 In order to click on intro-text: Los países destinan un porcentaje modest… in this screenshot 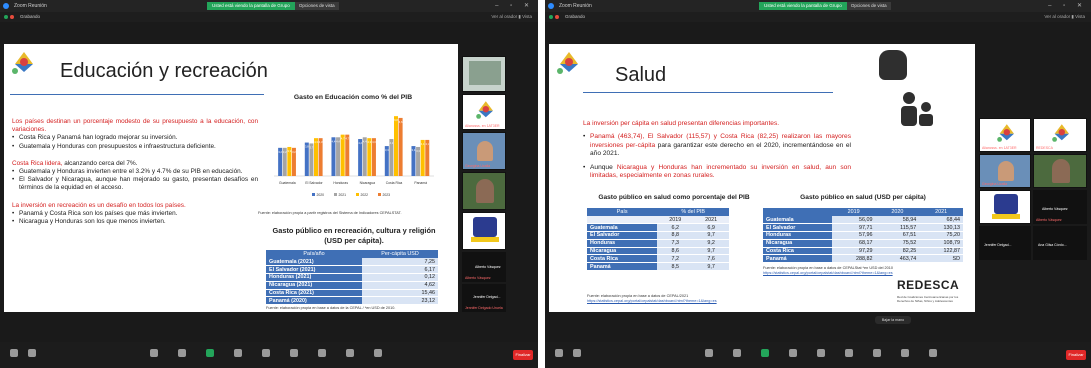, I will do `click(135, 126)`.